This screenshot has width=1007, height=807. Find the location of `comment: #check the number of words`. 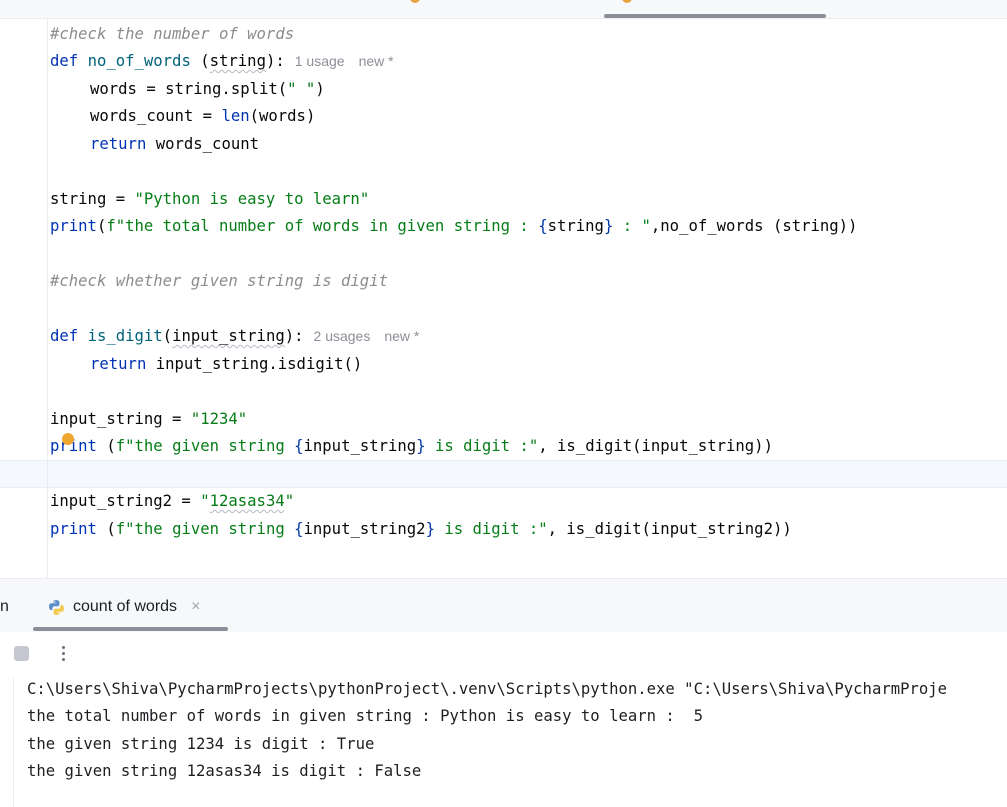

comment: #check the number of words is located at coordinates (172, 34).